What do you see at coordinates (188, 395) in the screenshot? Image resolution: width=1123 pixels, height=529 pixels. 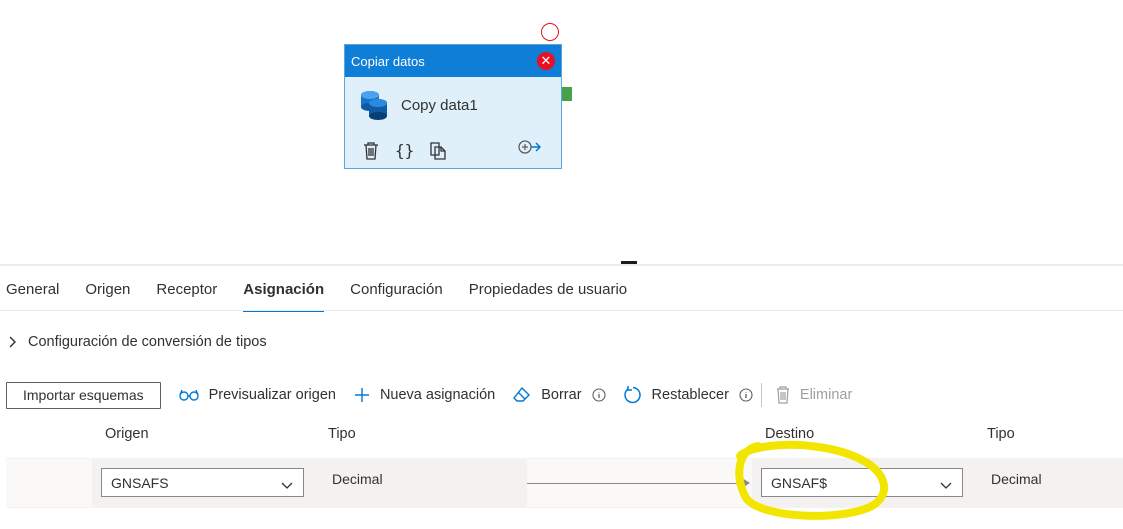 I see `glasses-icon` at bounding box center [188, 395].